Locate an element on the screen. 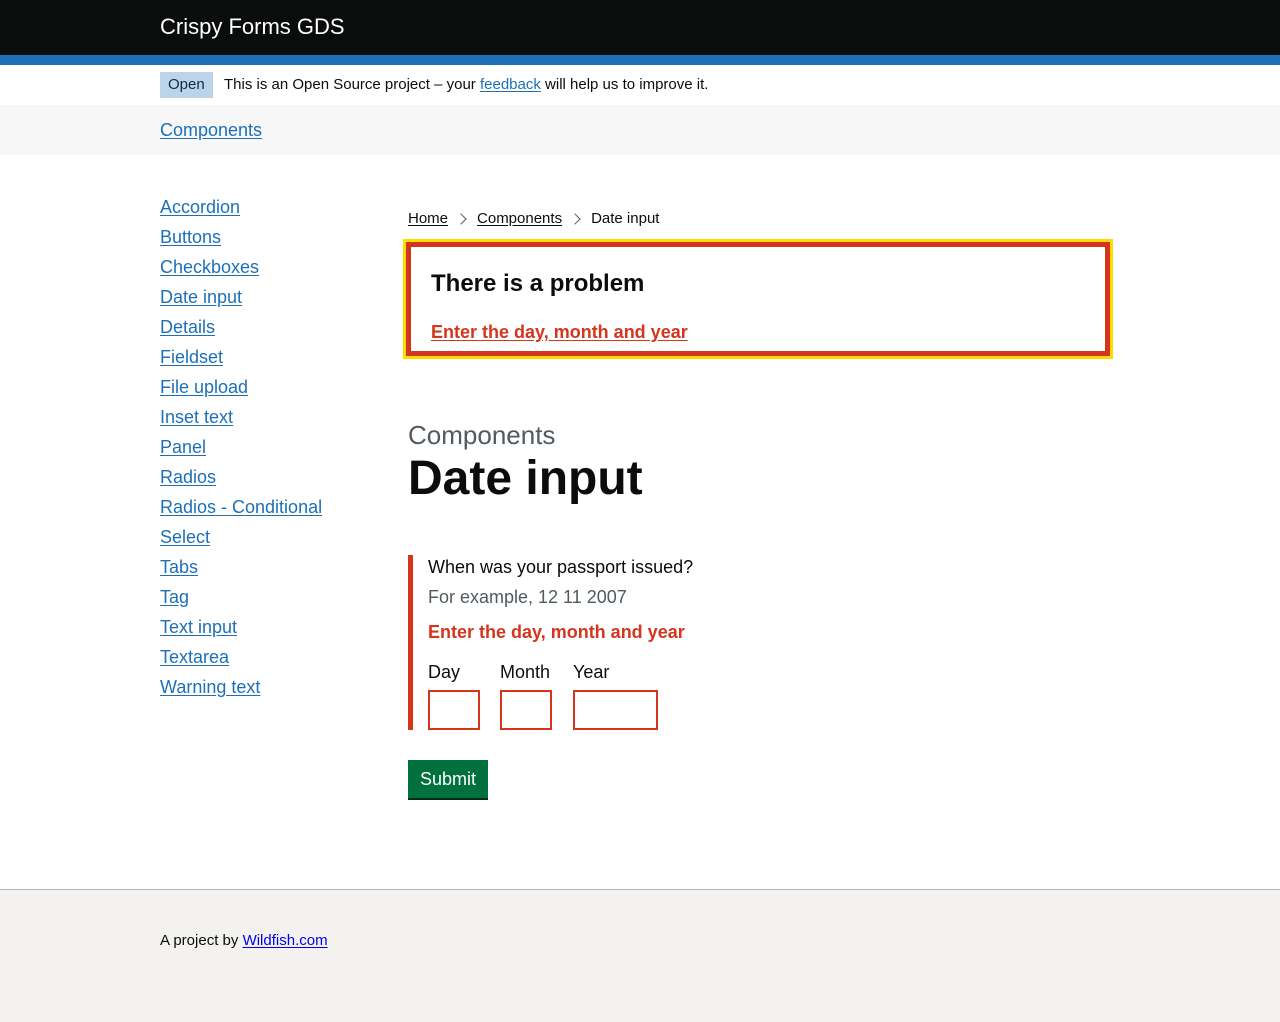  sidebar-link-warning-text: Warning text is located at coordinates (210, 687).